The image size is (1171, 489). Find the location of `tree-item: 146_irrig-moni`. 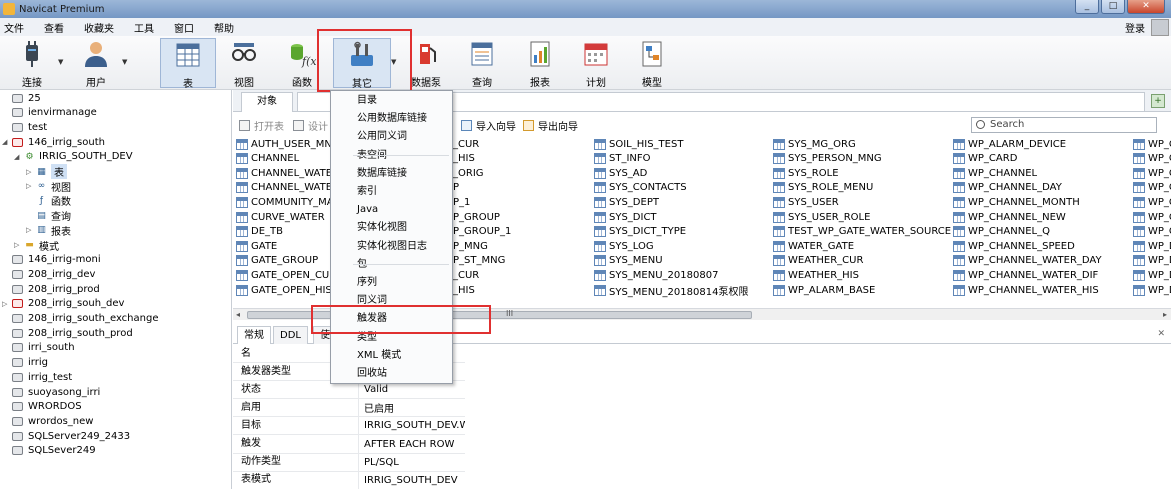

tree-item: 146_irrig-moni is located at coordinates (51, 260).